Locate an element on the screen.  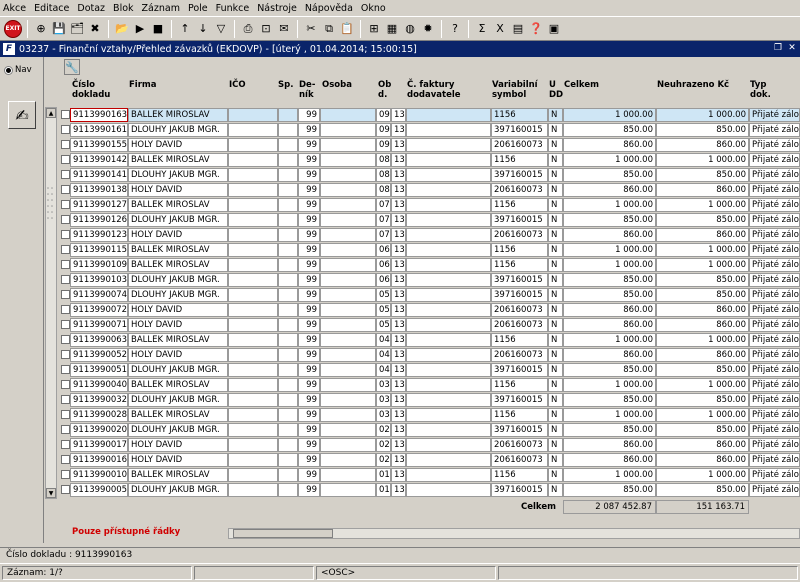
cell-neuh: 850.00 is located at coordinates (702, 295).